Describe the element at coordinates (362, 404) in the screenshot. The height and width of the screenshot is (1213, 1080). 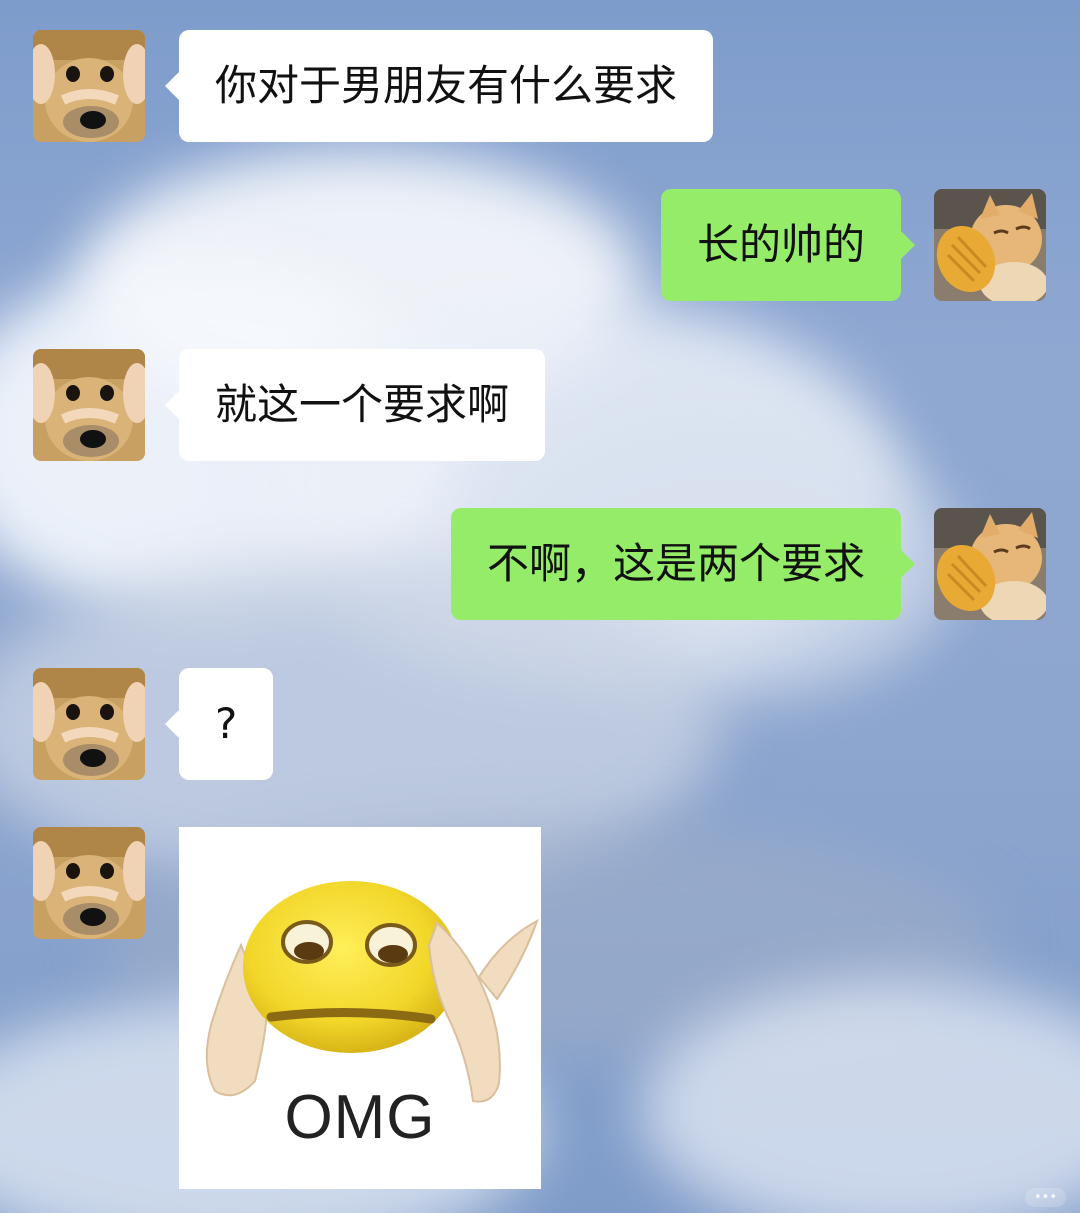
I see `message-text: 就这一个要求啊` at that location.